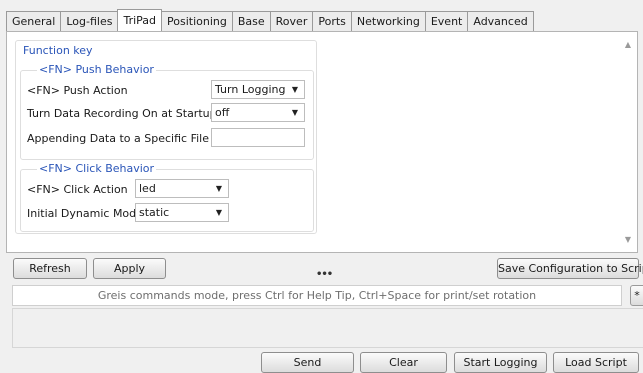 The height and width of the screenshot is (373, 643). I want to click on tab-base: Base, so click(251, 21).